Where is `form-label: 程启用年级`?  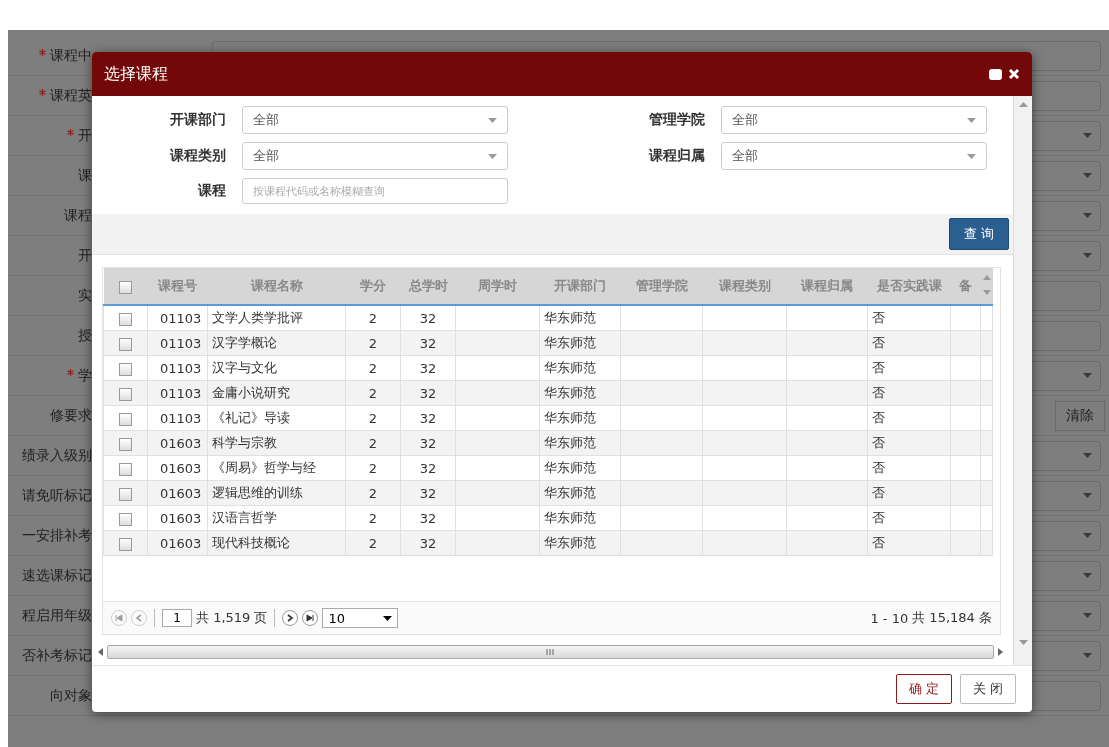
form-label: 程启用年级 is located at coordinates (57, 615).